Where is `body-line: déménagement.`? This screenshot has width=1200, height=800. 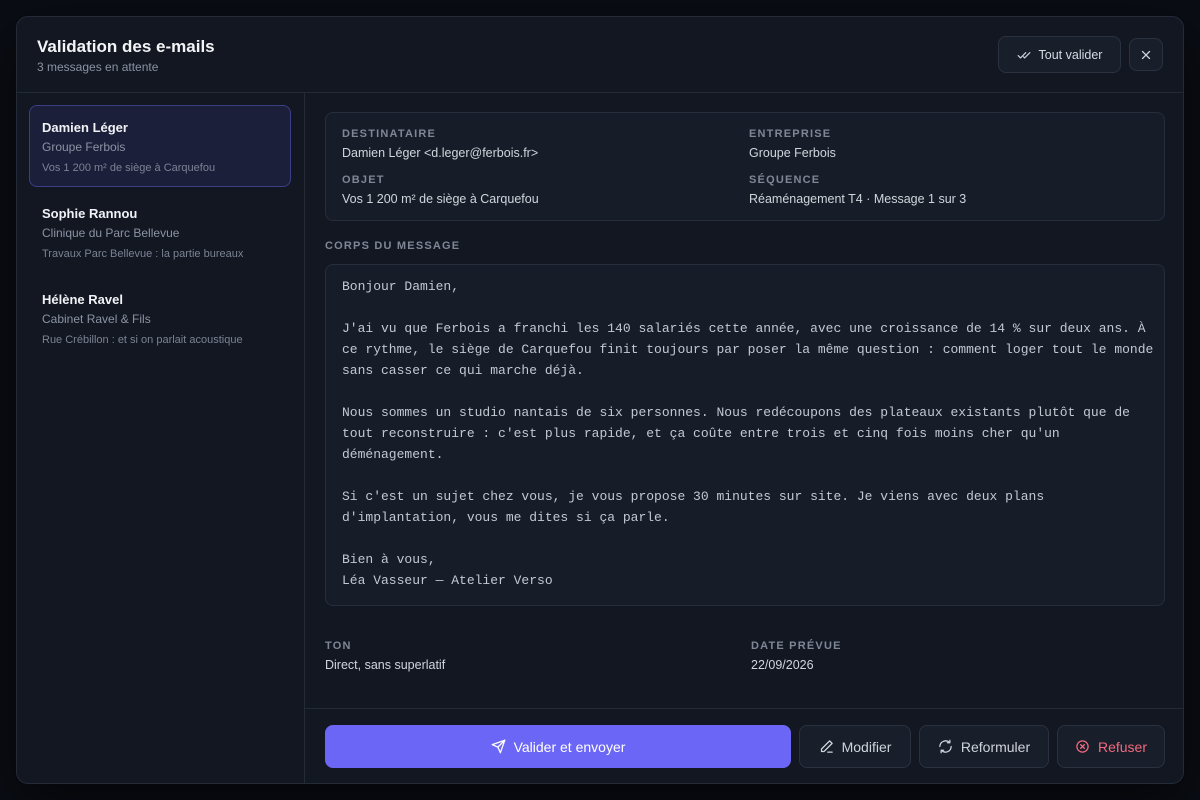 body-line: déménagement. is located at coordinates (393, 454).